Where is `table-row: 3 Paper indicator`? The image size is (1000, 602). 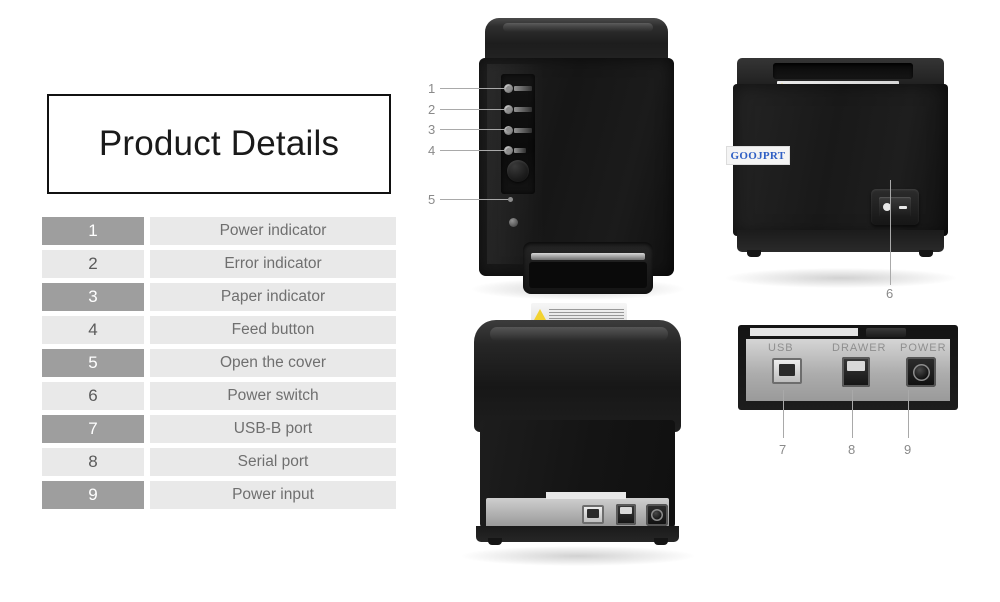
table-row: 3 Paper indicator is located at coordinates (219, 297).